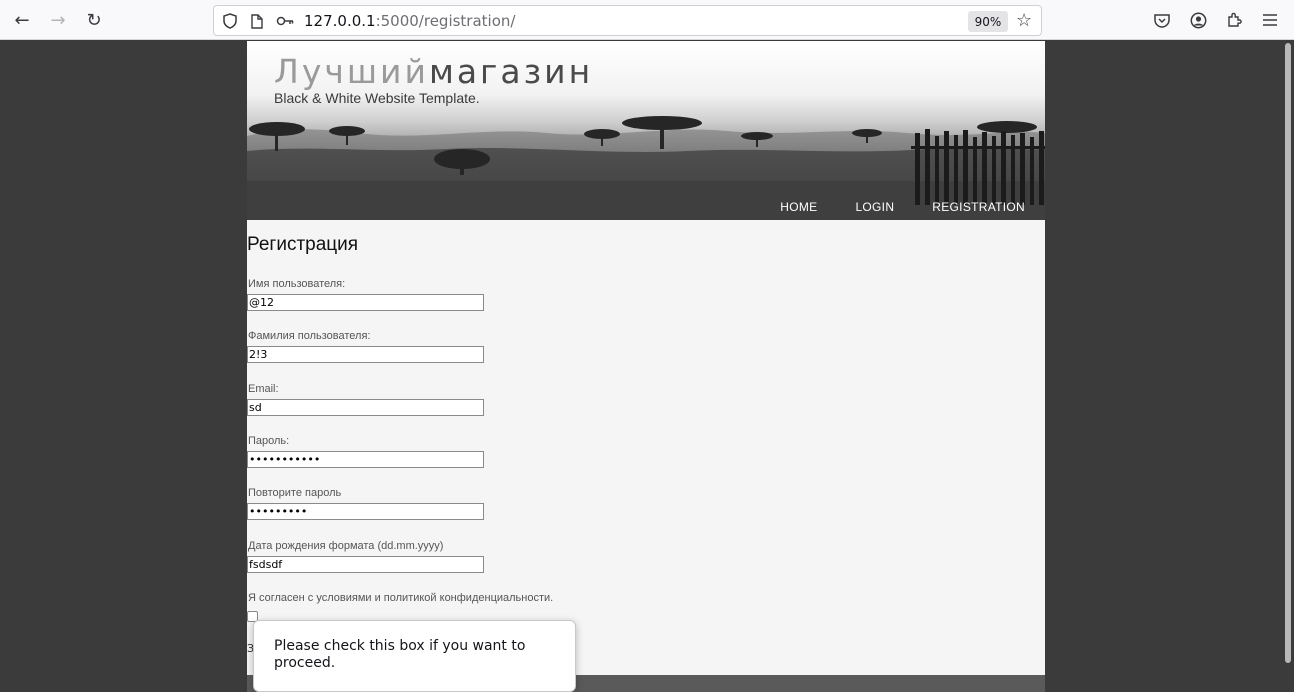 The width and height of the screenshot is (1294, 692). What do you see at coordinates (365, 459) in the screenshot?
I see `password-input` at bounding box center [365, 459].